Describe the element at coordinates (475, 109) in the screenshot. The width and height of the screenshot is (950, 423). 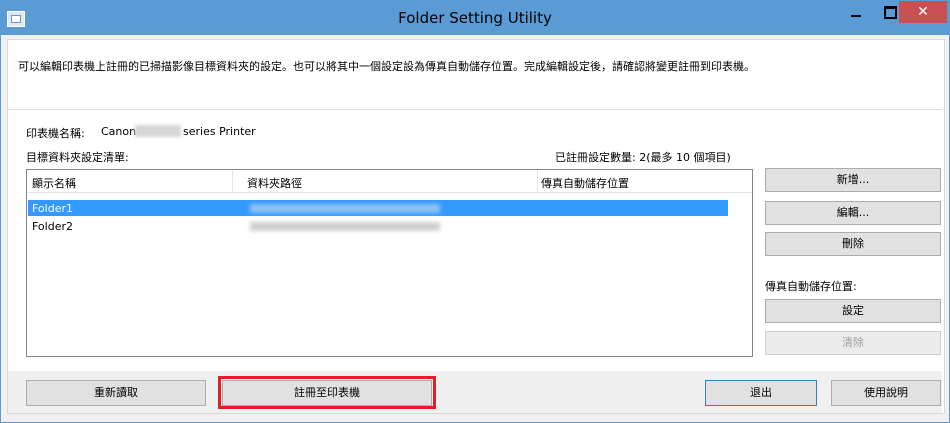
I see `divider` at that location.